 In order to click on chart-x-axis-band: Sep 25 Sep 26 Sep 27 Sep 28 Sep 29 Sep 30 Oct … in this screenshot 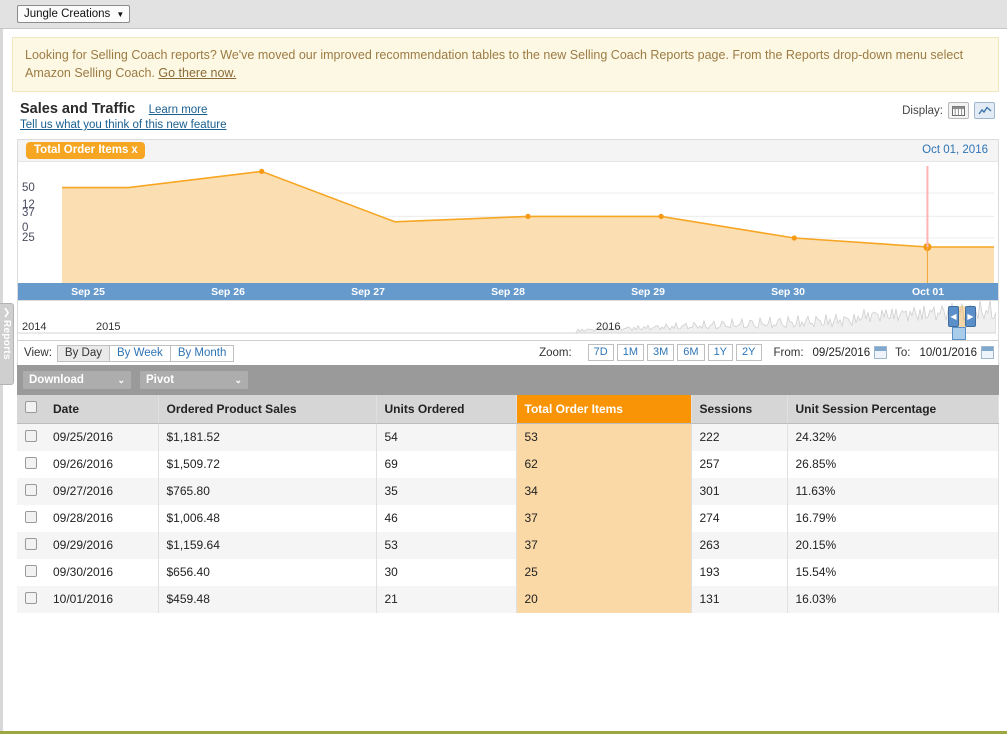, I will do `click(508, 291)`.